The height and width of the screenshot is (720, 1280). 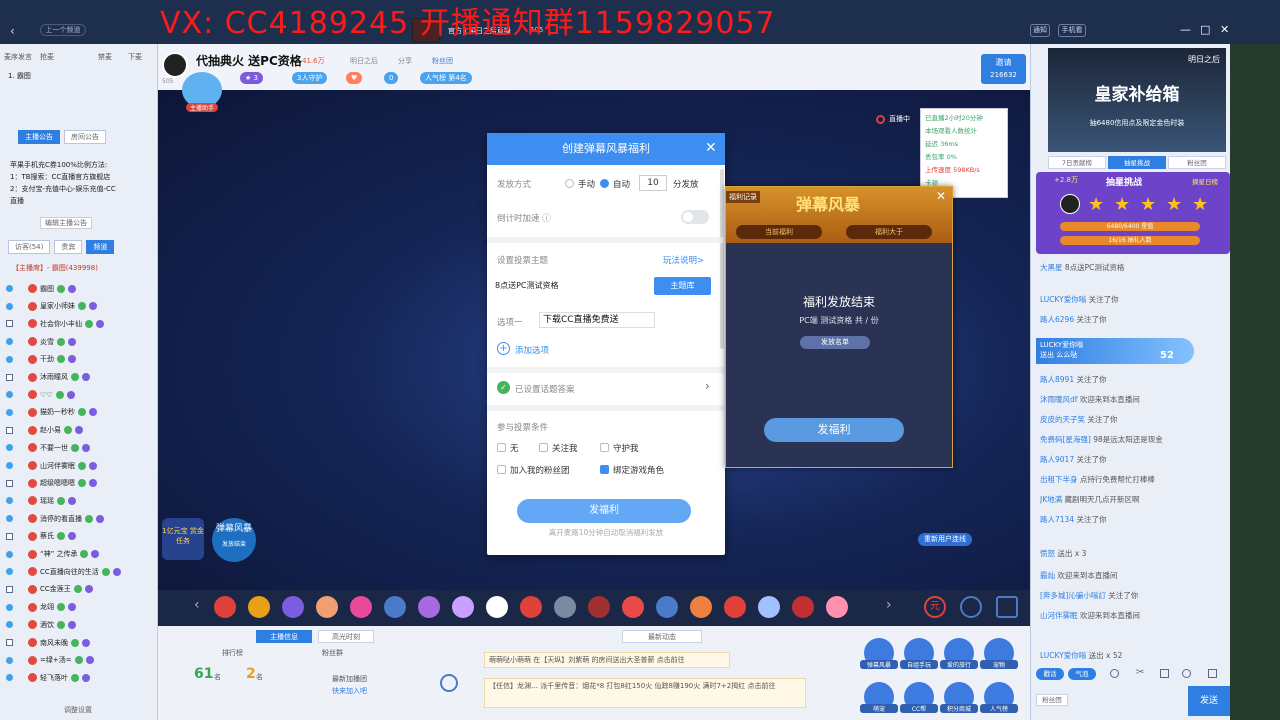 I want to click on tab-visitors: 访客(54), so click(x=29, y=247).